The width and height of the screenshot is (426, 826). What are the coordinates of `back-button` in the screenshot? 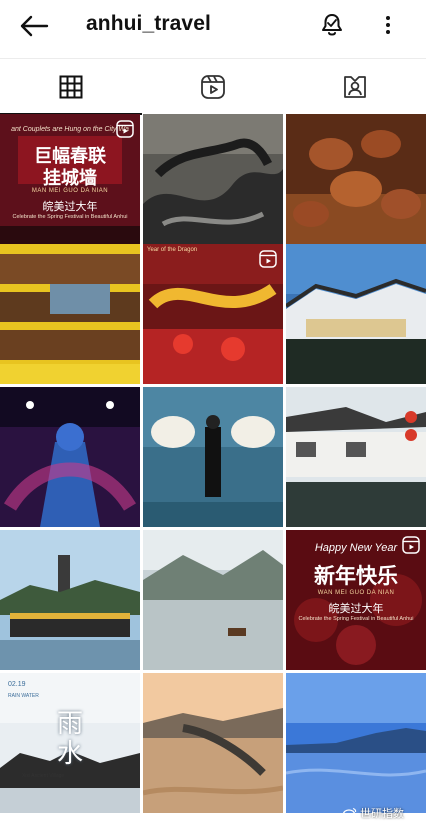 It's located at (34, 26).